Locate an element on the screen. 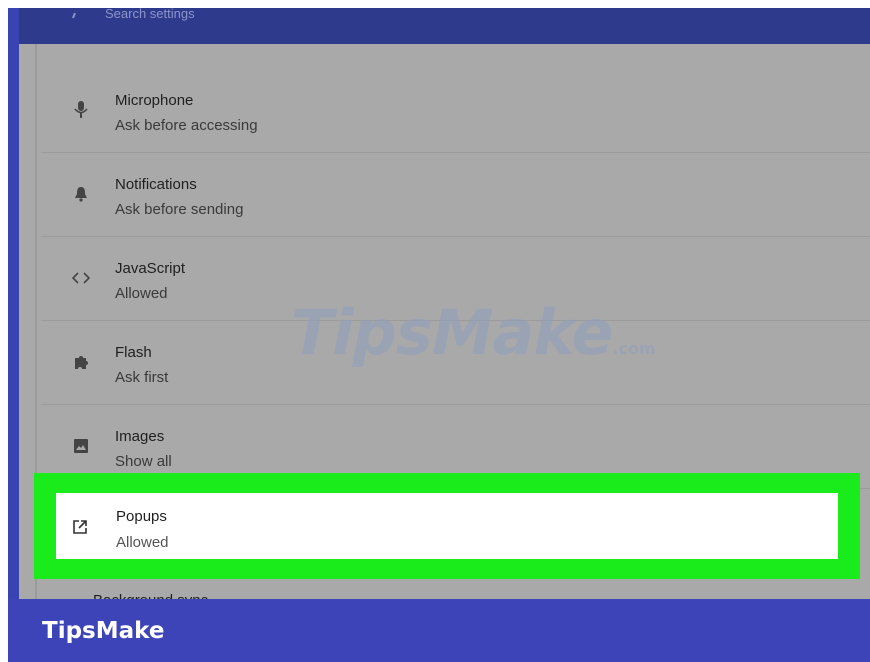 This screenshot has height=662, width=870. watermark: TipsMake.com is located at coordinates (473, 332).